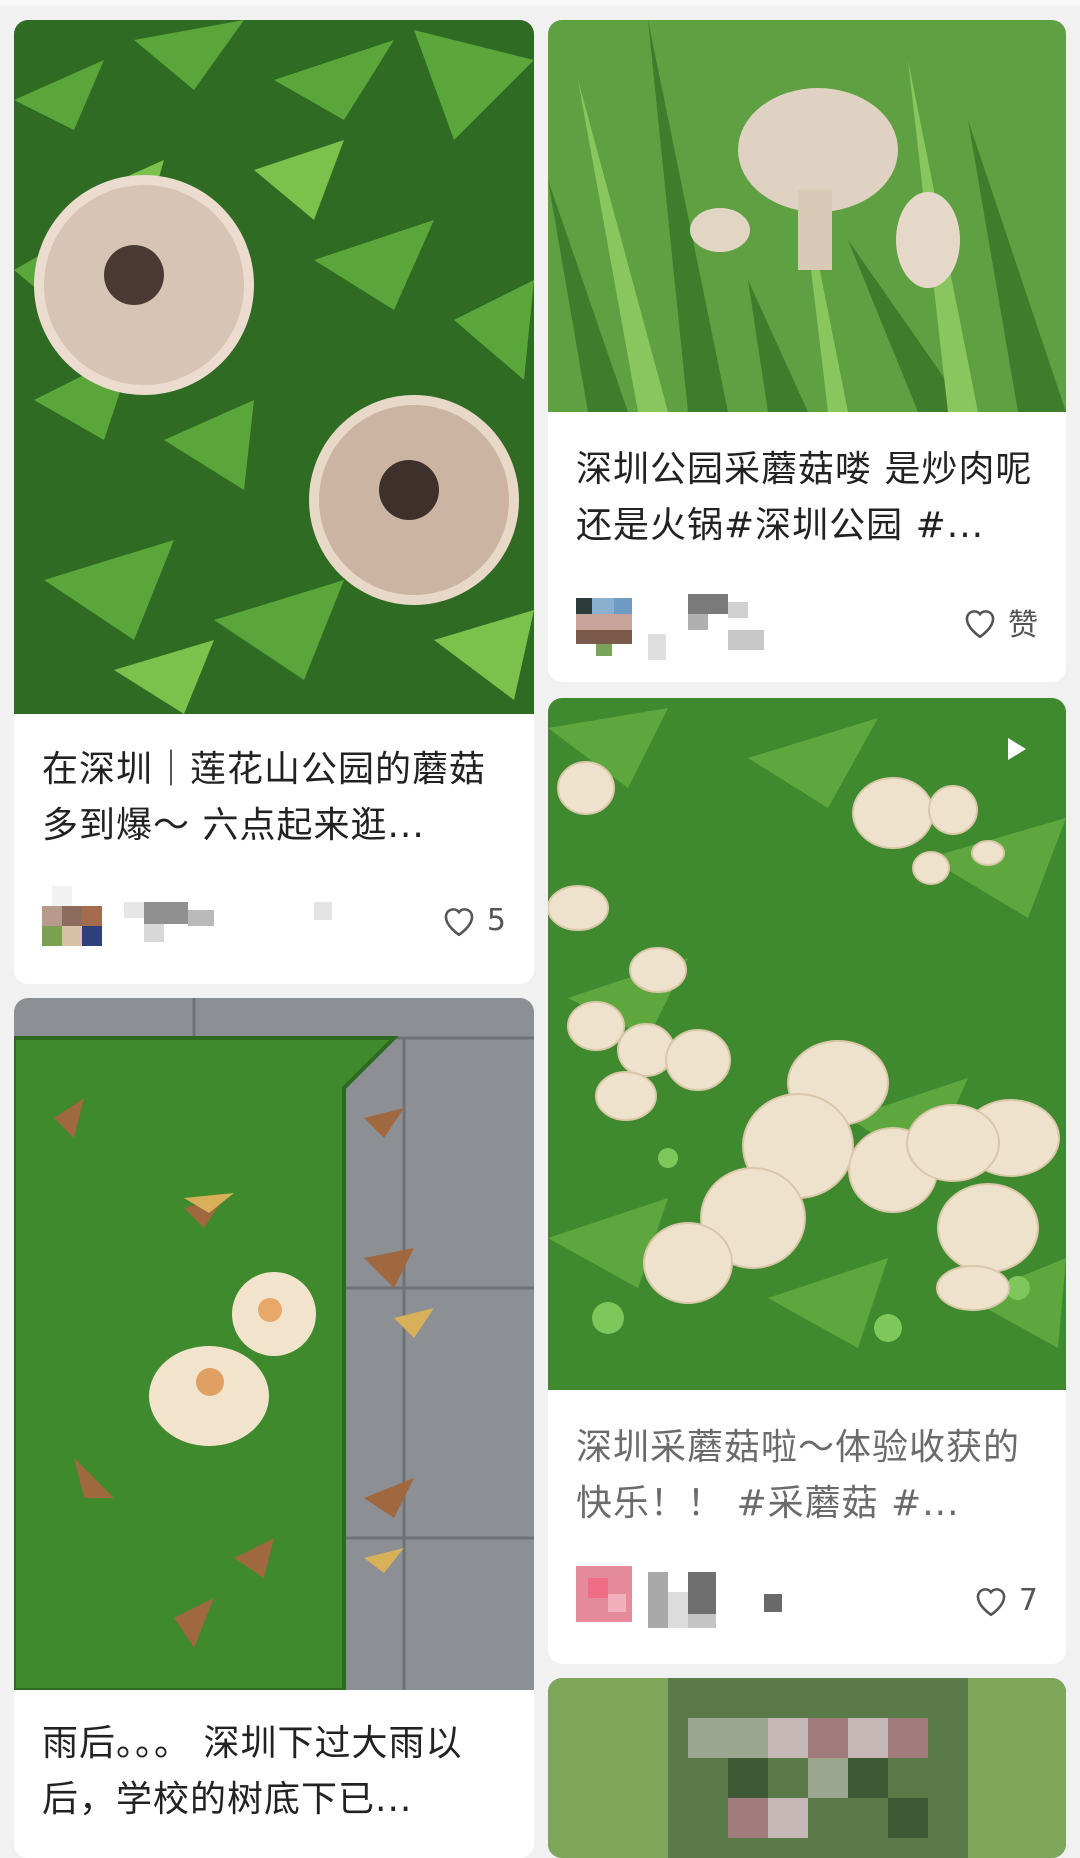  I want to click on like-button: 7, so click(1004, 1600).